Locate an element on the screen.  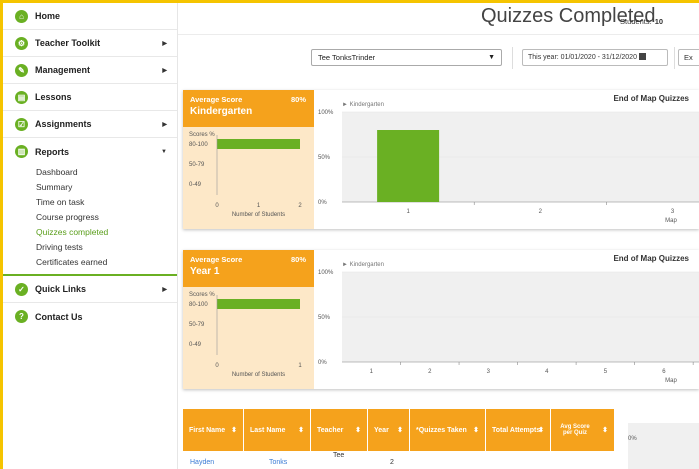
sidebar-item-label: Management is located at coordinates (63, 70).